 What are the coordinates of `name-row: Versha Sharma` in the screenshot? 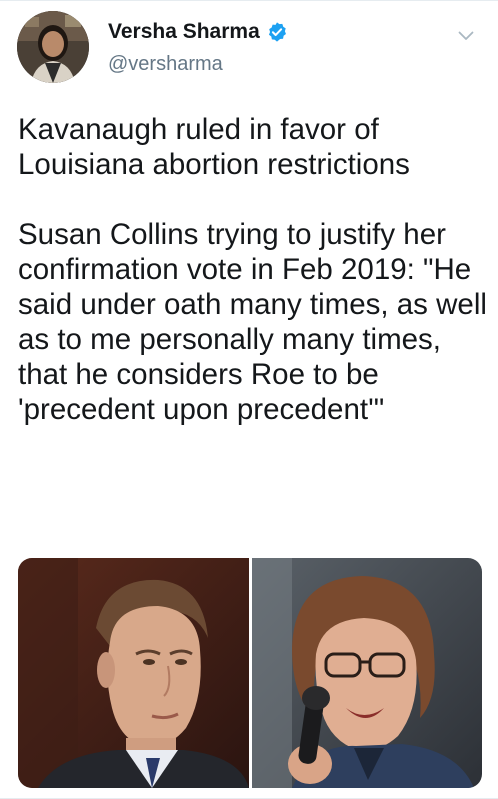 It's located at (198, 32).